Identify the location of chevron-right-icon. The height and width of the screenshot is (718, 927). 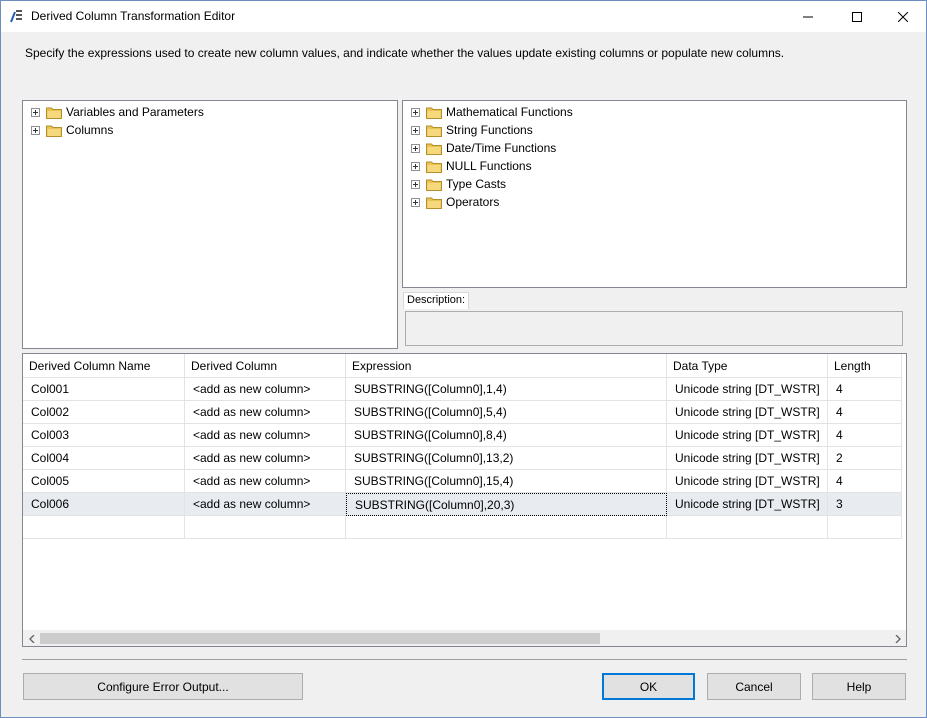
(898, 638).